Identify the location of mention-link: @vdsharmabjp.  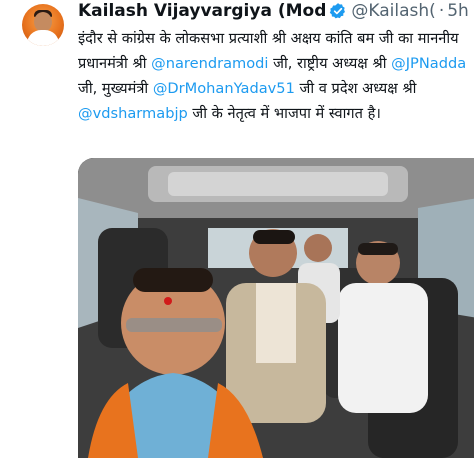
(133, 113).